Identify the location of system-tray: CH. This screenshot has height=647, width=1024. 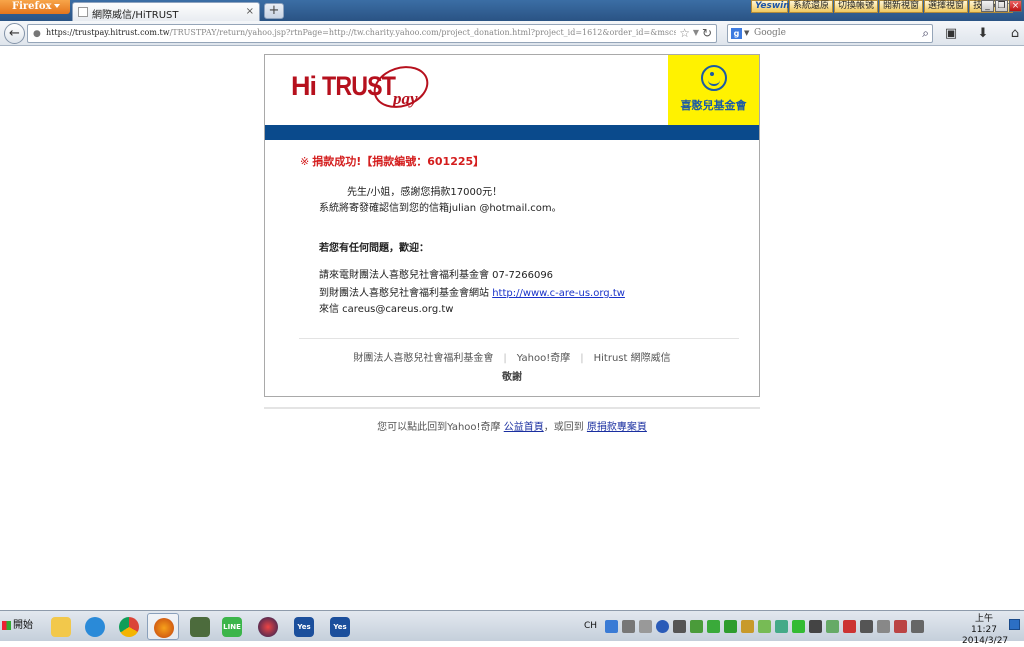
(756, 626).